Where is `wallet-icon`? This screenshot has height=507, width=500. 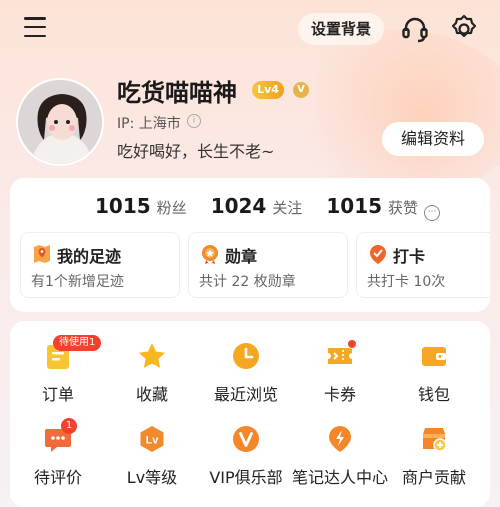 wallet-icon is located at coordinates (434, 356).